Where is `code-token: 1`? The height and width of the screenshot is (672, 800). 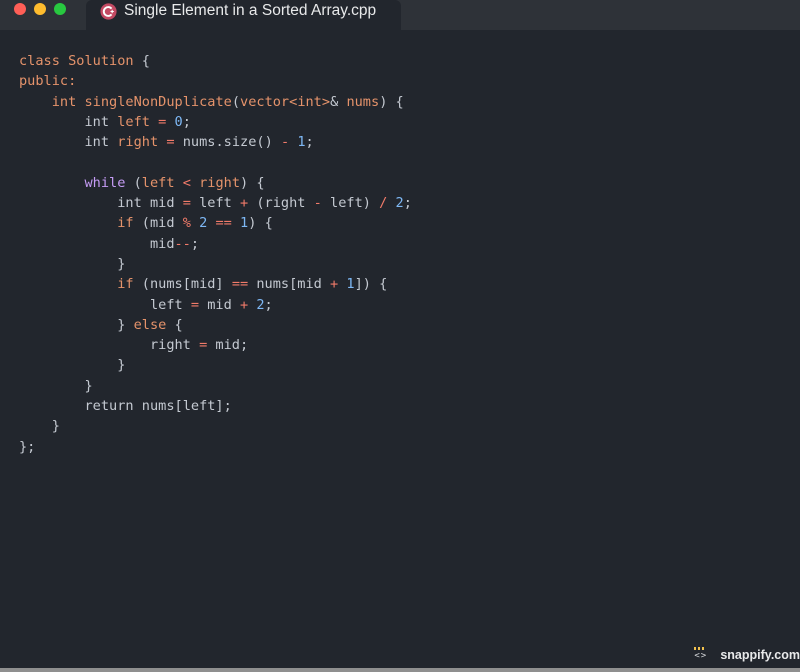 code-token: 1 is located at coordinates (301, 142).